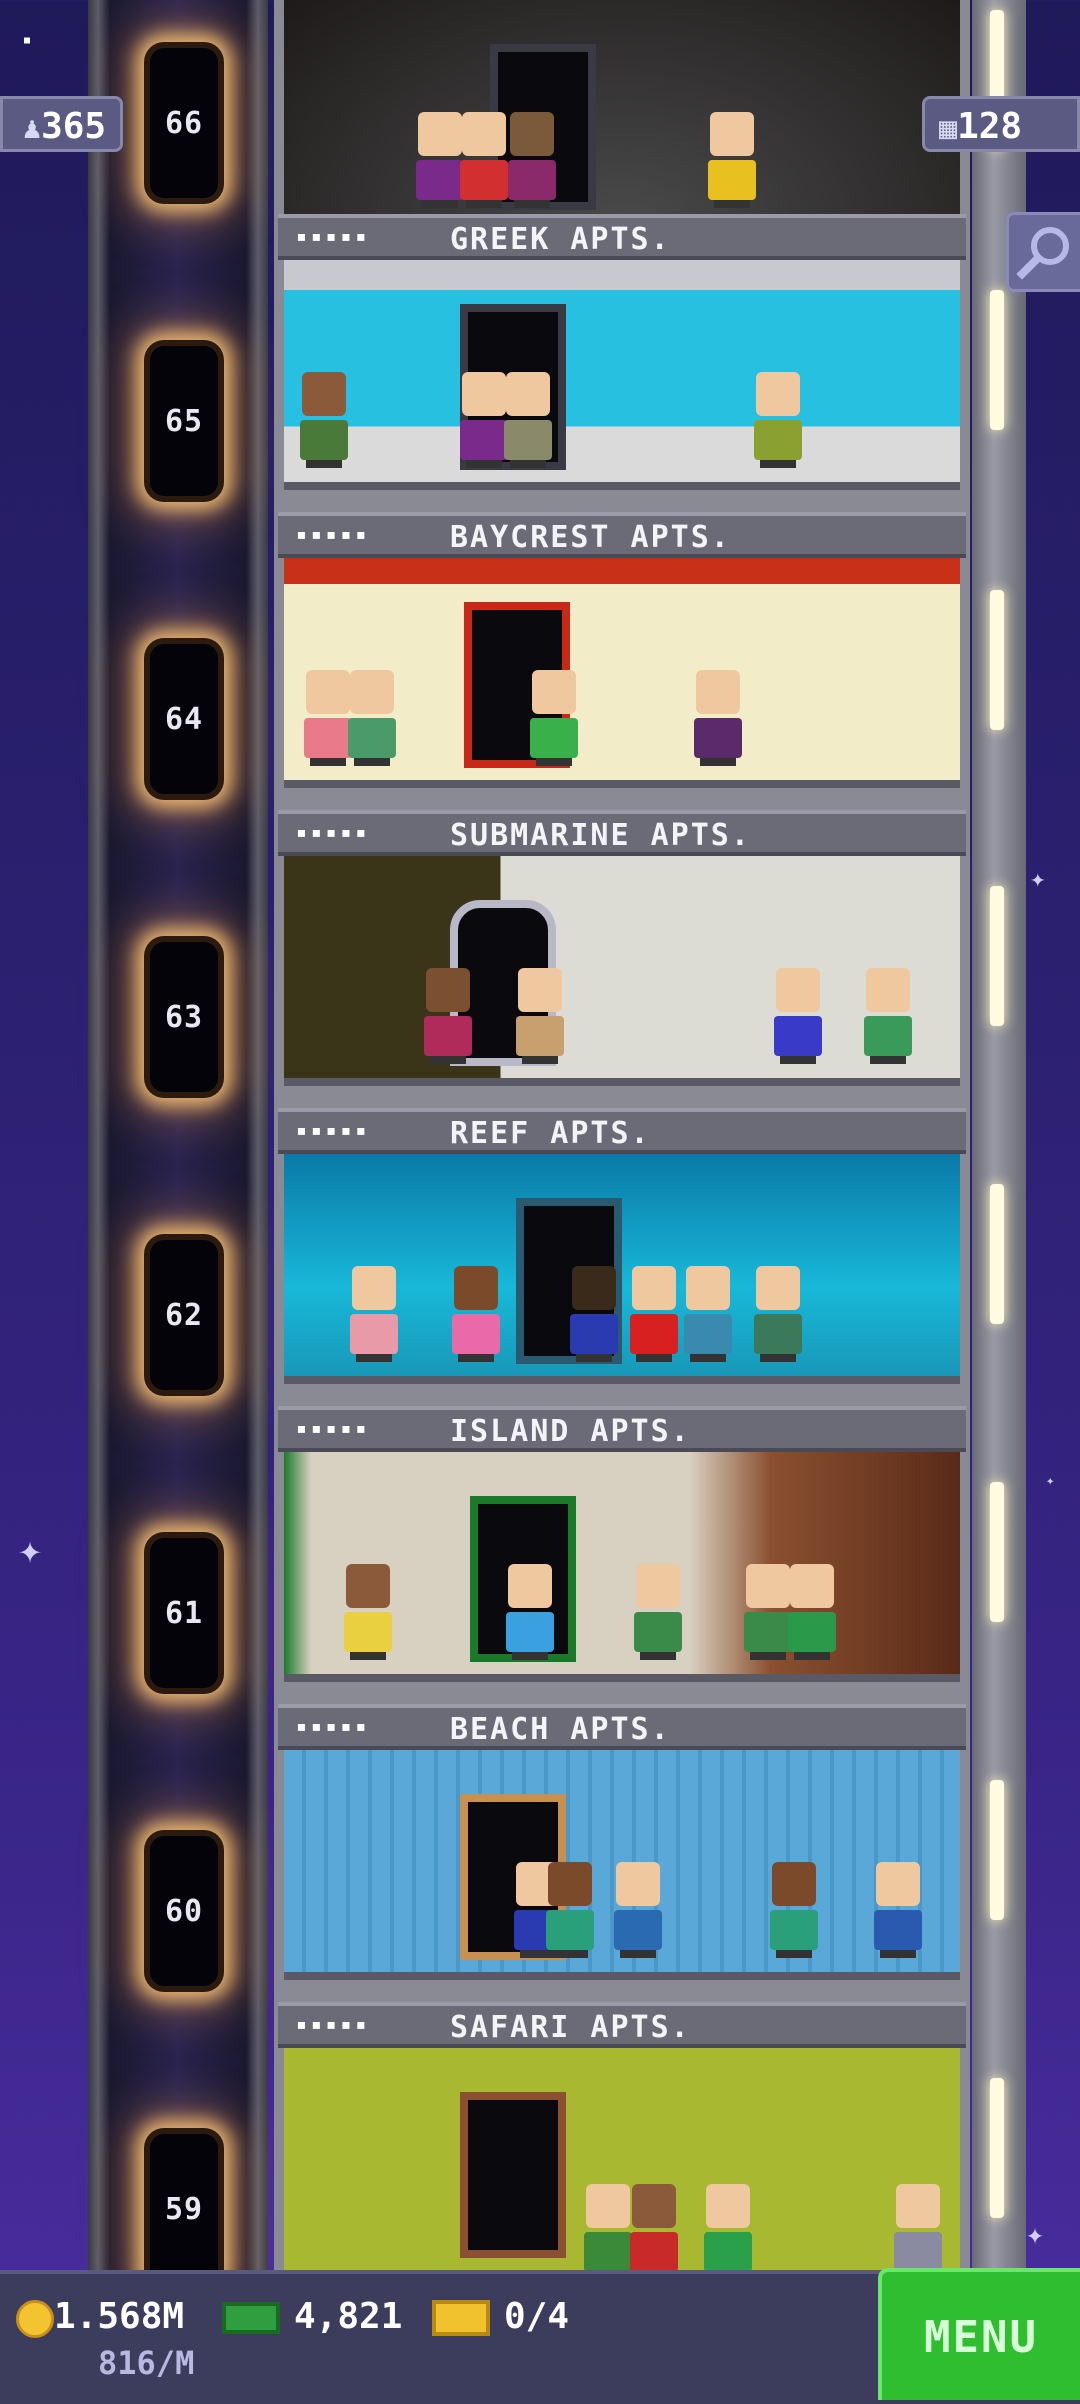 This screenshot has width=1080, height=2404. I want to click on floor-number: 63, so click(184, 1017).